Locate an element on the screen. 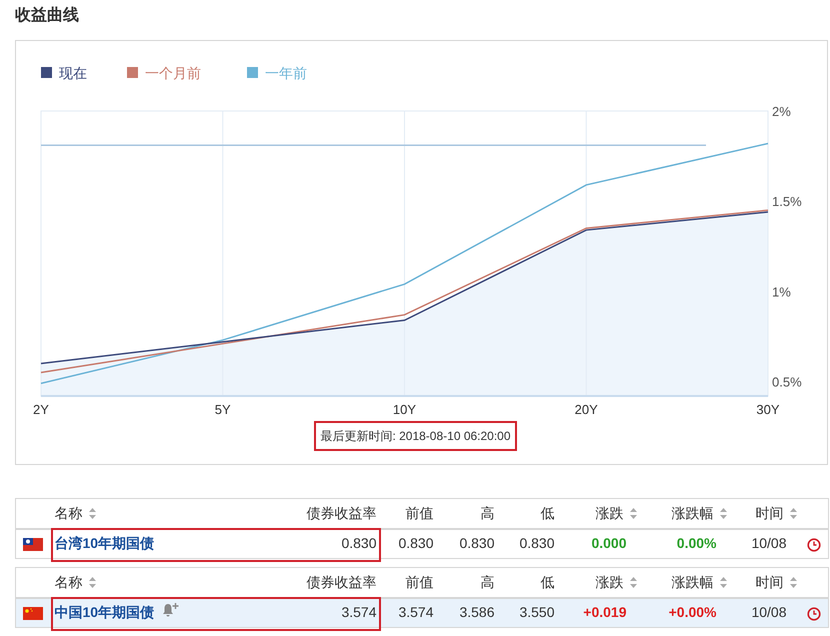 The width and height of the screenshot is (830, 636). x-axis-label: 20Y is located at coordinates (586, 409).